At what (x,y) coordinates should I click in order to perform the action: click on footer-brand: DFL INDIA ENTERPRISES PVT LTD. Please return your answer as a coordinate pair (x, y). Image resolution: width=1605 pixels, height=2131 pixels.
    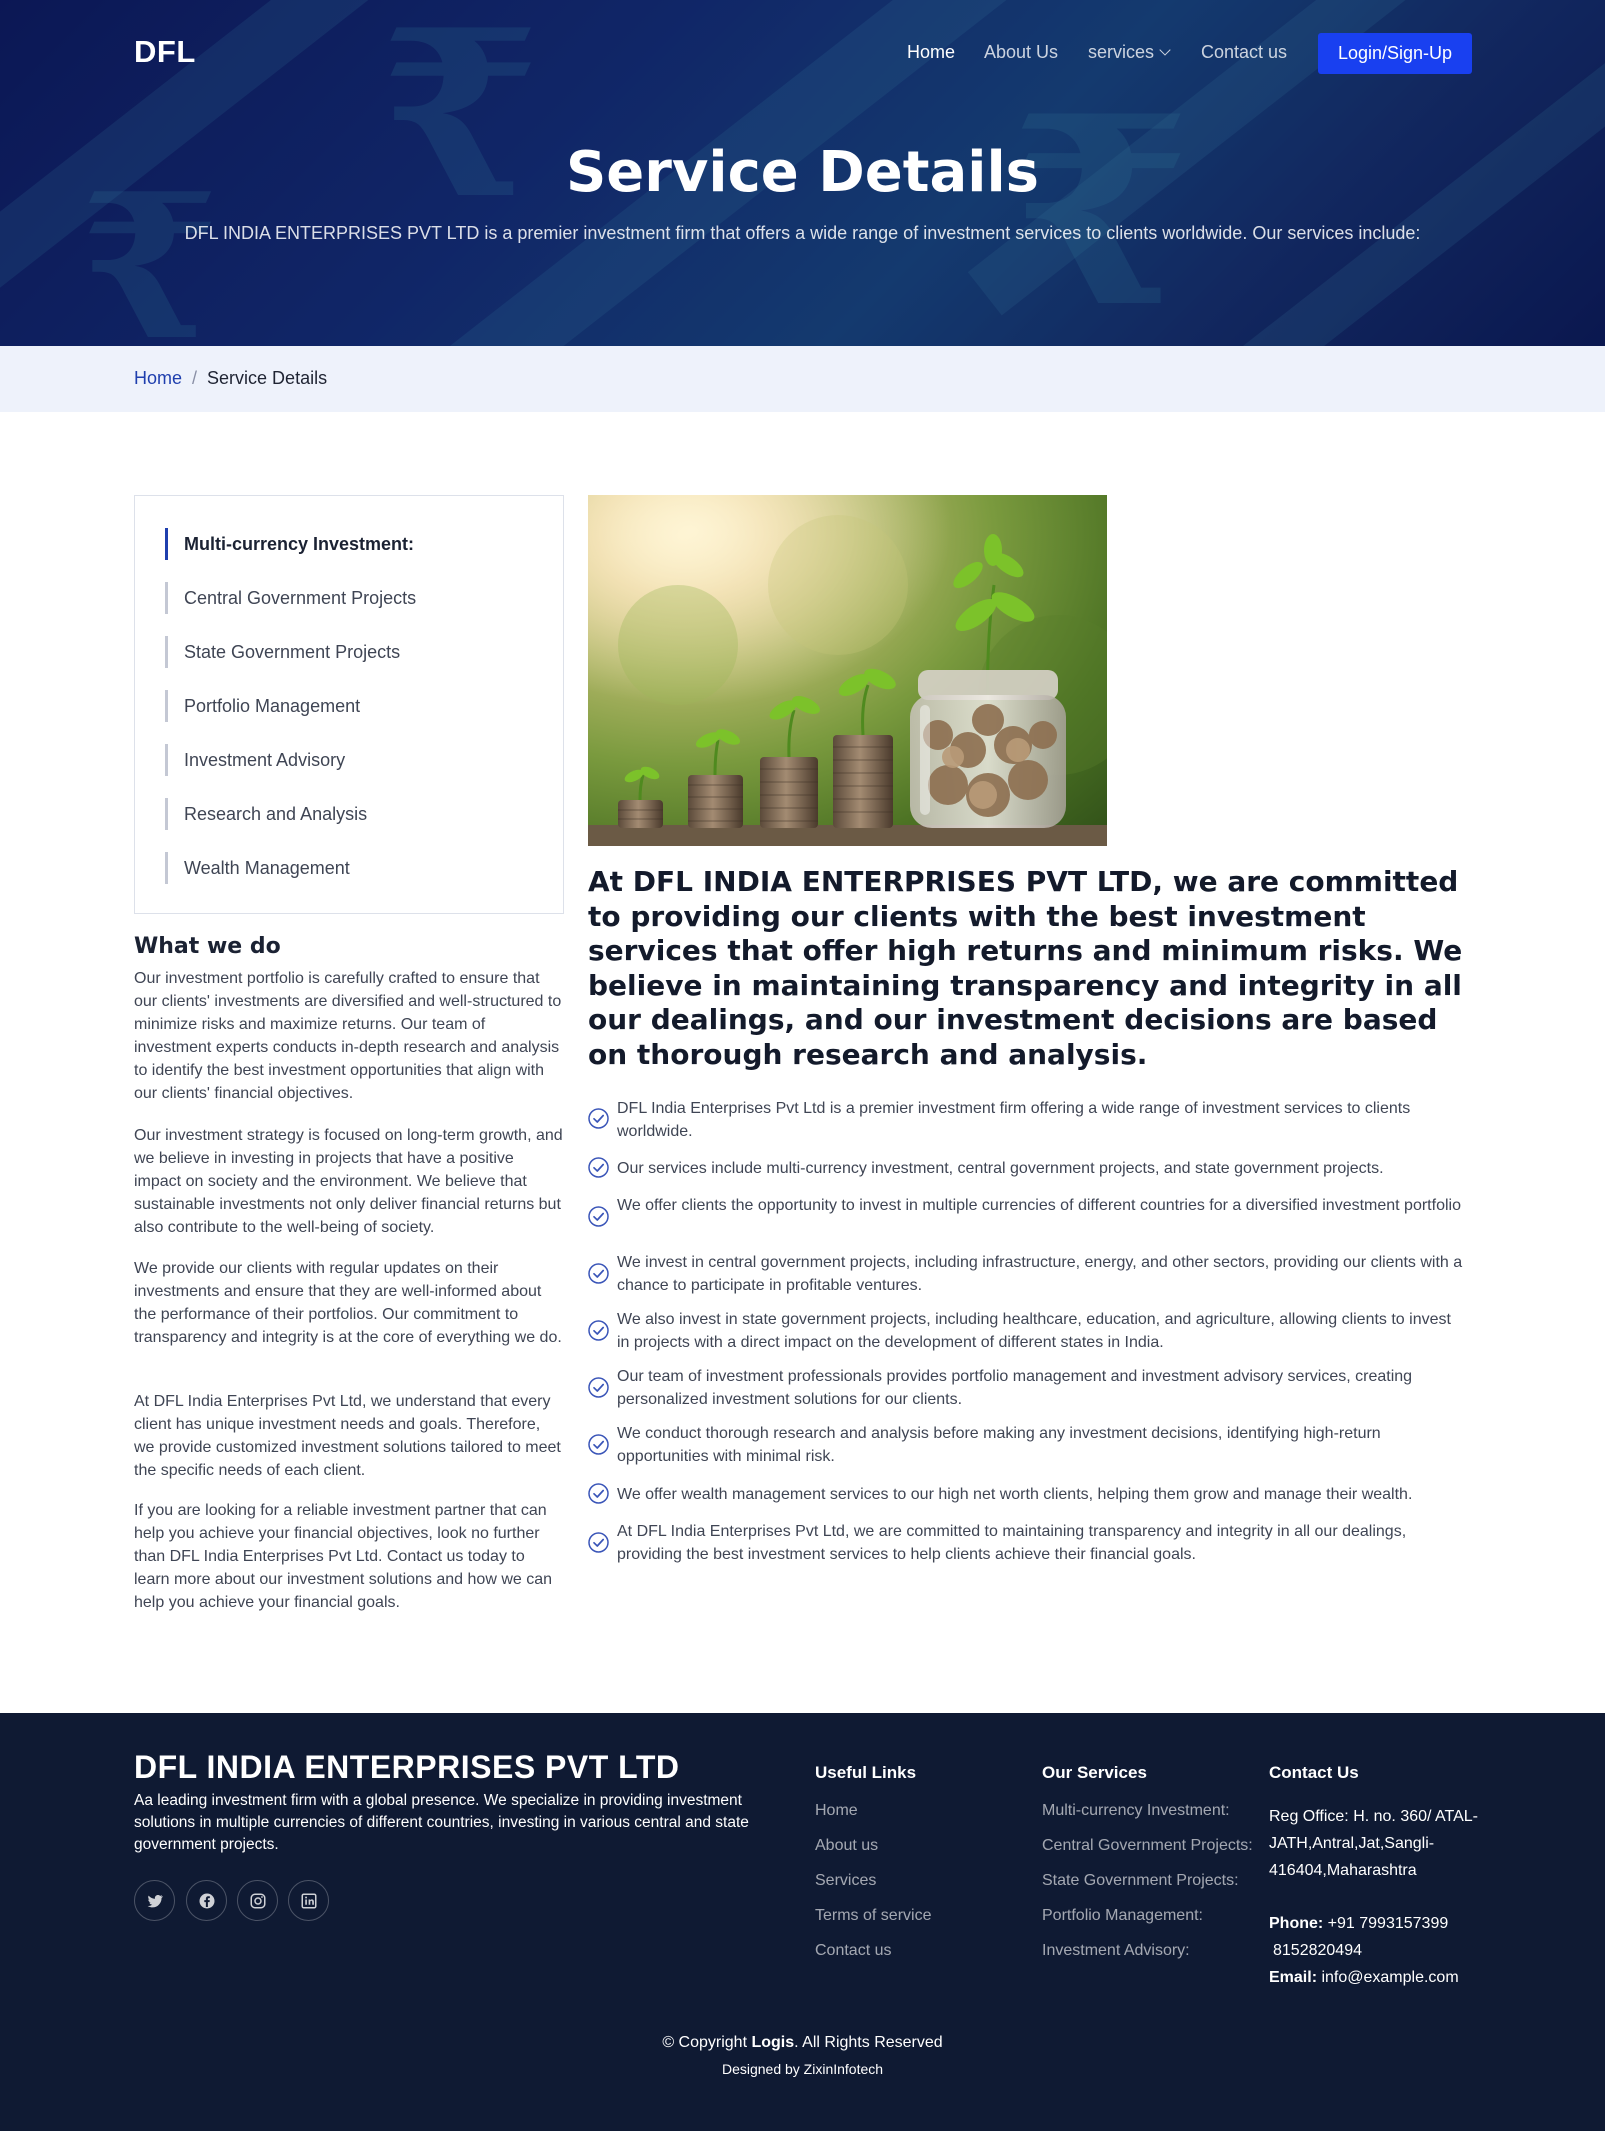
    Looking at the image, I should click on (407, 1767).